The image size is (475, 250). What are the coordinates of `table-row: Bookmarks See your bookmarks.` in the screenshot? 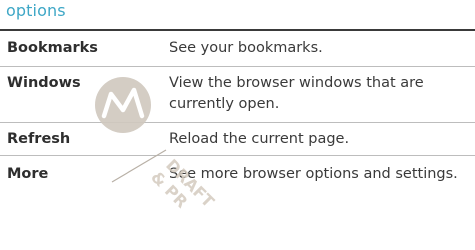 It's located at (237, 49).